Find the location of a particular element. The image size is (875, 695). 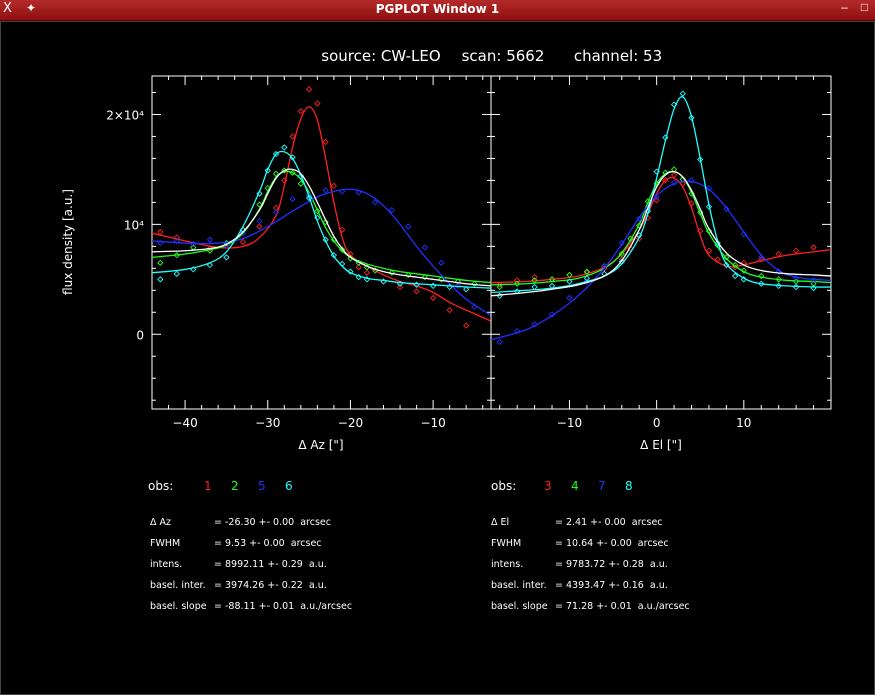

header-source: source: CW-LEO is located at coordinates (380, 56).